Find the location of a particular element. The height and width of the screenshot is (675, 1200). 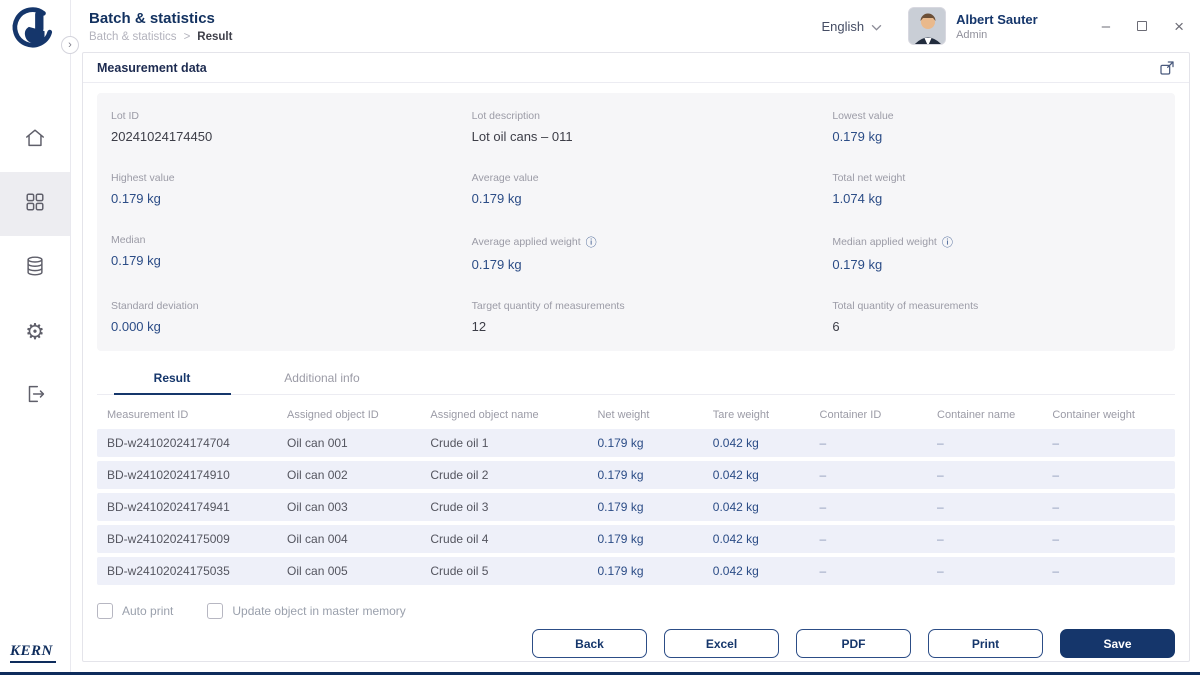

stat-label: Highest value is located at coordinates (143, 178).